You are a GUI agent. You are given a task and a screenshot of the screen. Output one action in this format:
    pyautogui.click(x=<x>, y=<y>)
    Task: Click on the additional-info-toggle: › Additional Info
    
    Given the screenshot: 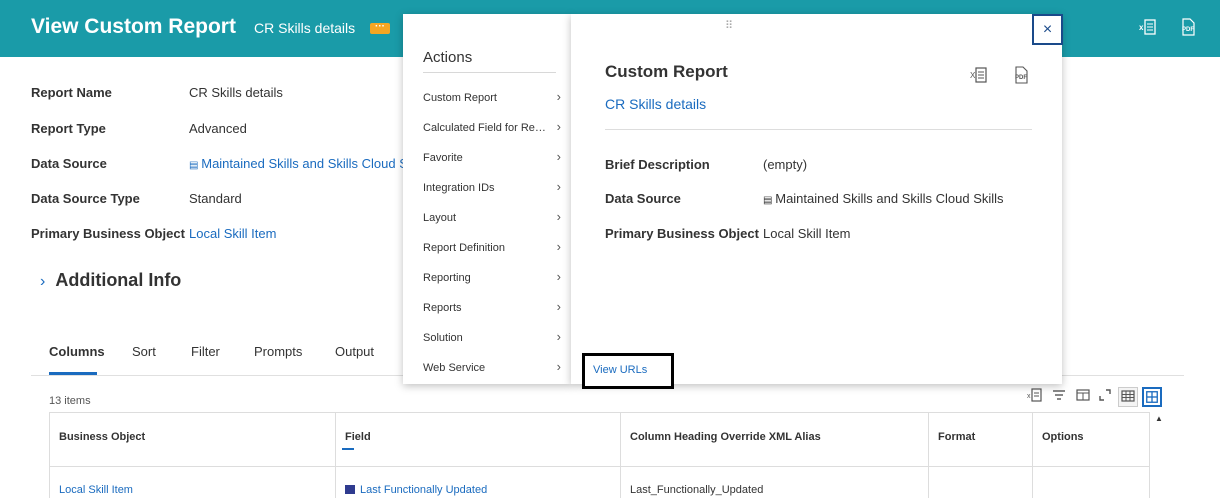 What is the action you would take?
    pyautogui.click(x=110, y=280)
    